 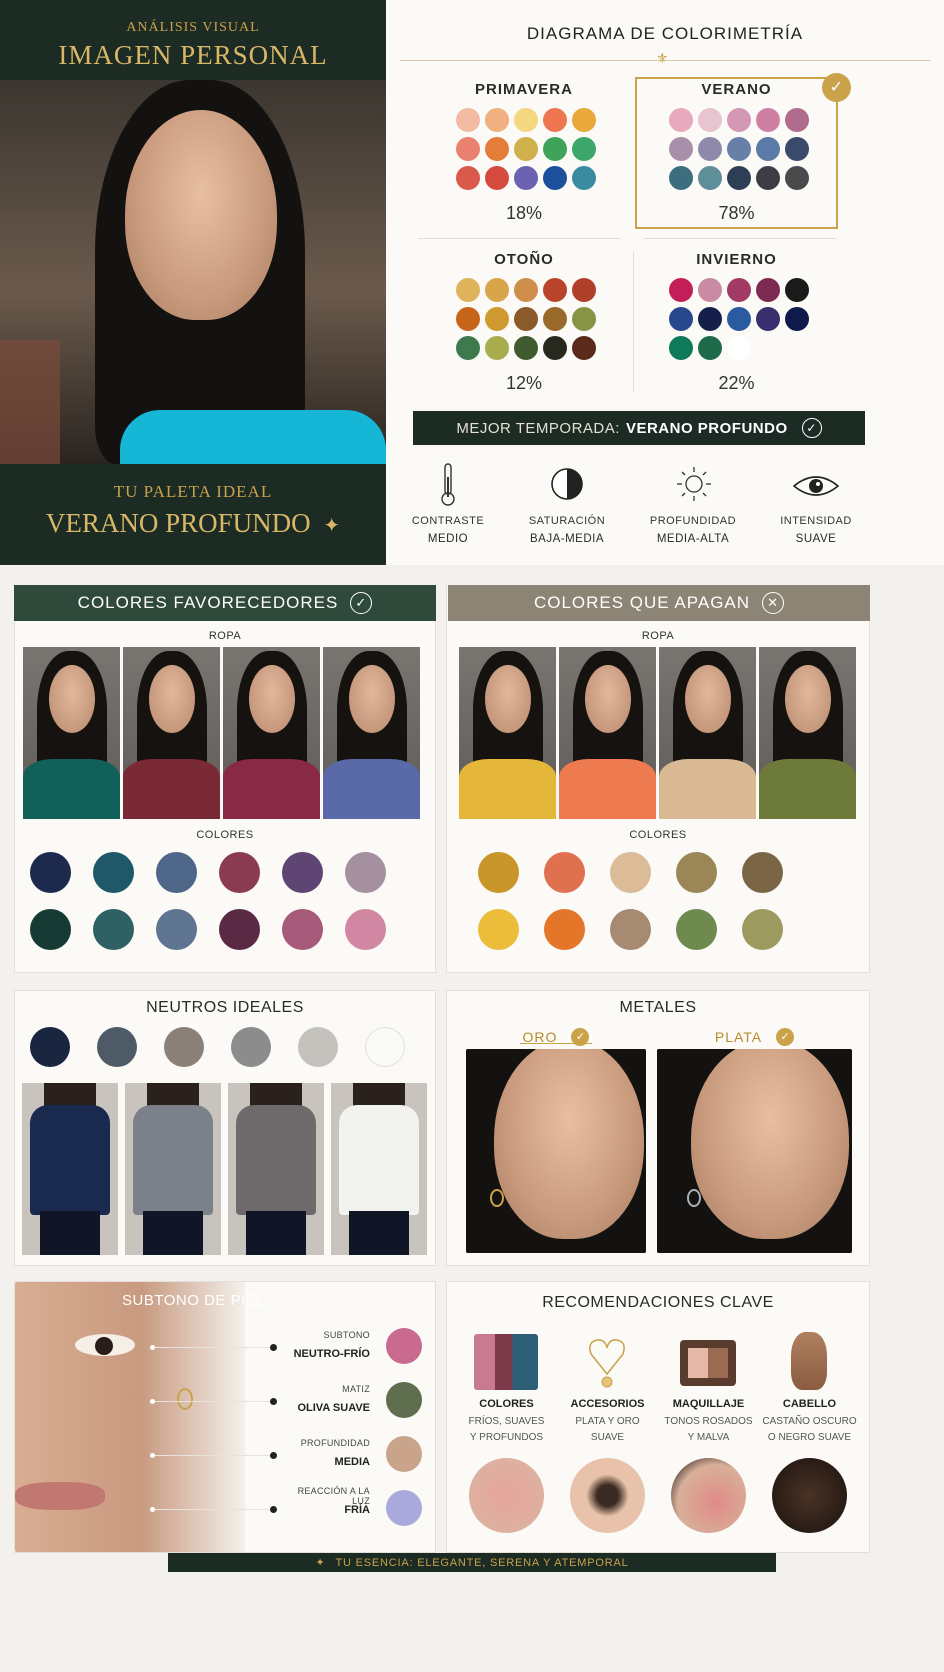 What do you see at coordinates (332, 526) in the screenshot?
I see `sparkle-icon: ✦` at bounding box center [332, 526].